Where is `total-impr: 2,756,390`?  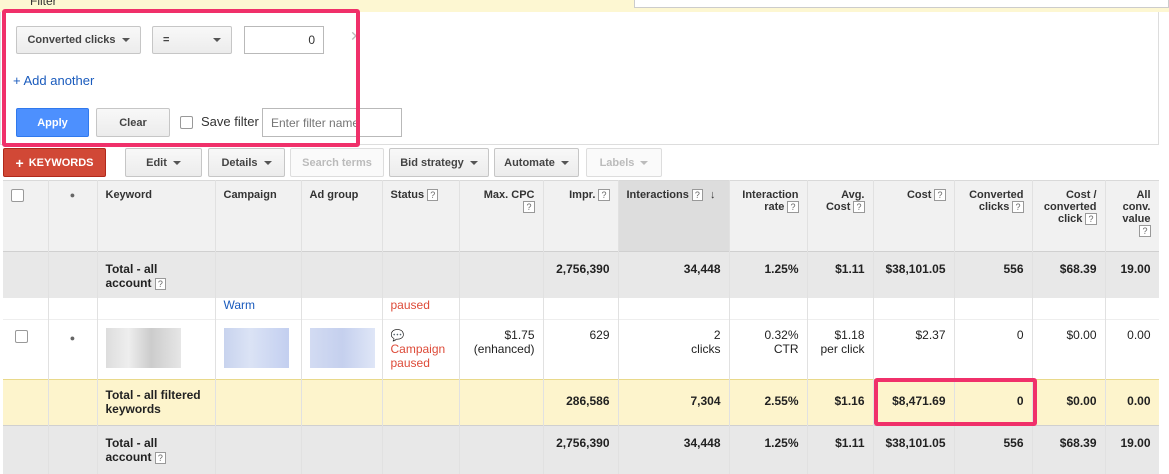
total-impr: 2,756,390 is located at coordinates (581, 274).